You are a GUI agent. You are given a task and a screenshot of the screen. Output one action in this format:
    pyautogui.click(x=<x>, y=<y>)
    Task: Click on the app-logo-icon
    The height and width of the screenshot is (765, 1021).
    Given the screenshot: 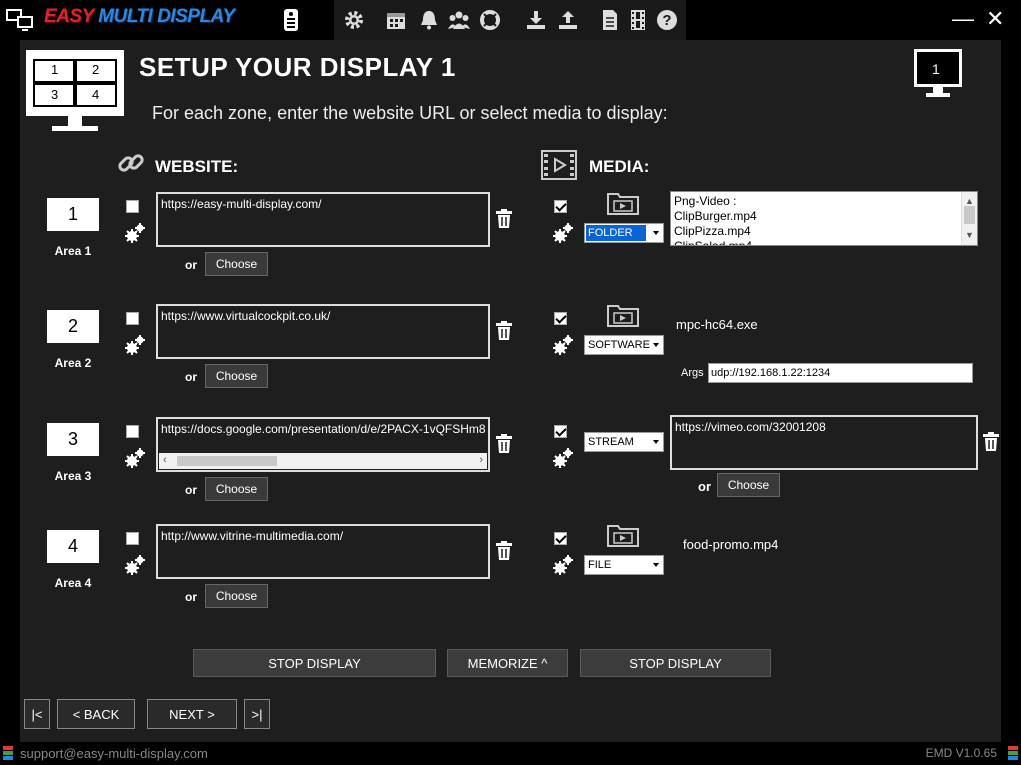 What is the action you would take?
    pyautogui.click(x=20, y=20)
    